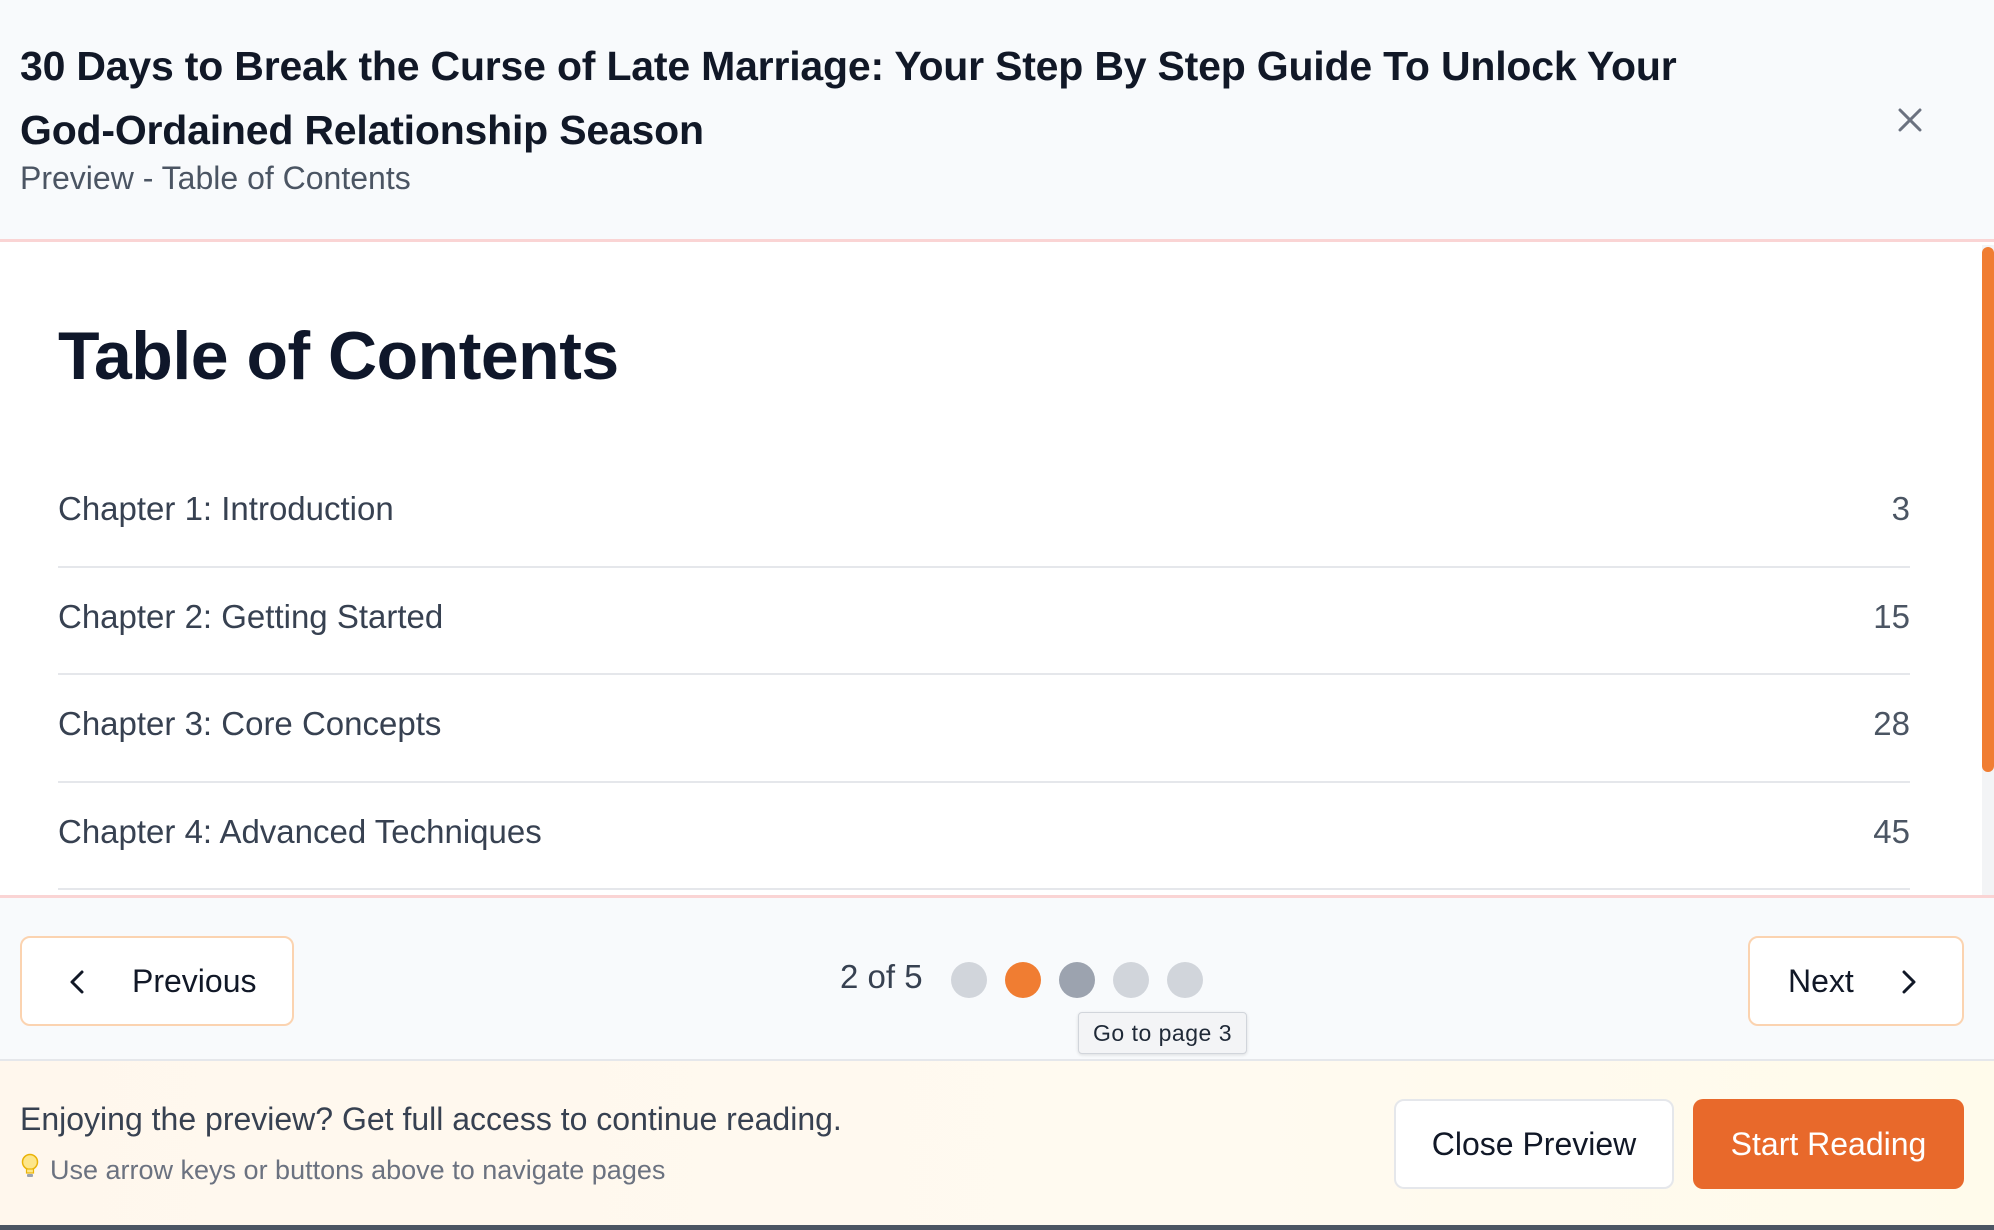 The height and width of the screenshot is (1230, 1994). Describe the element at coordinates (984, 836) in the screenshot. I see `toc-row: Chapter 4: Advanced Techniques 45` at that location.